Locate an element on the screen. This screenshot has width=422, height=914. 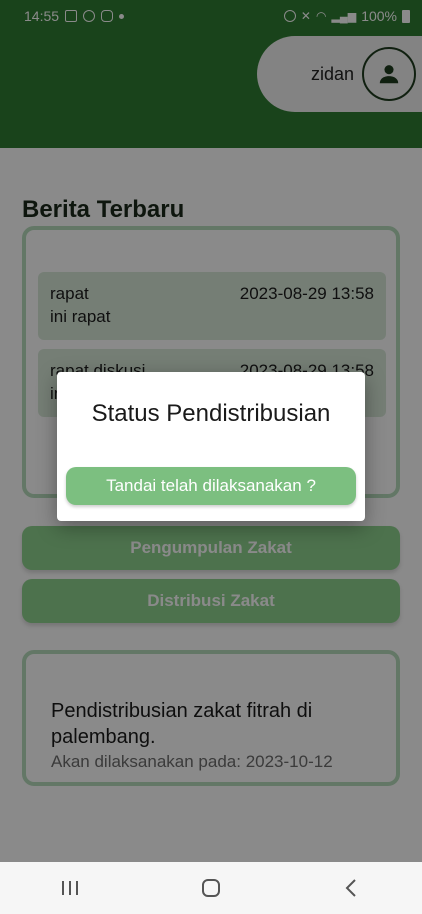
home-button is located at coordinates (211, 888).